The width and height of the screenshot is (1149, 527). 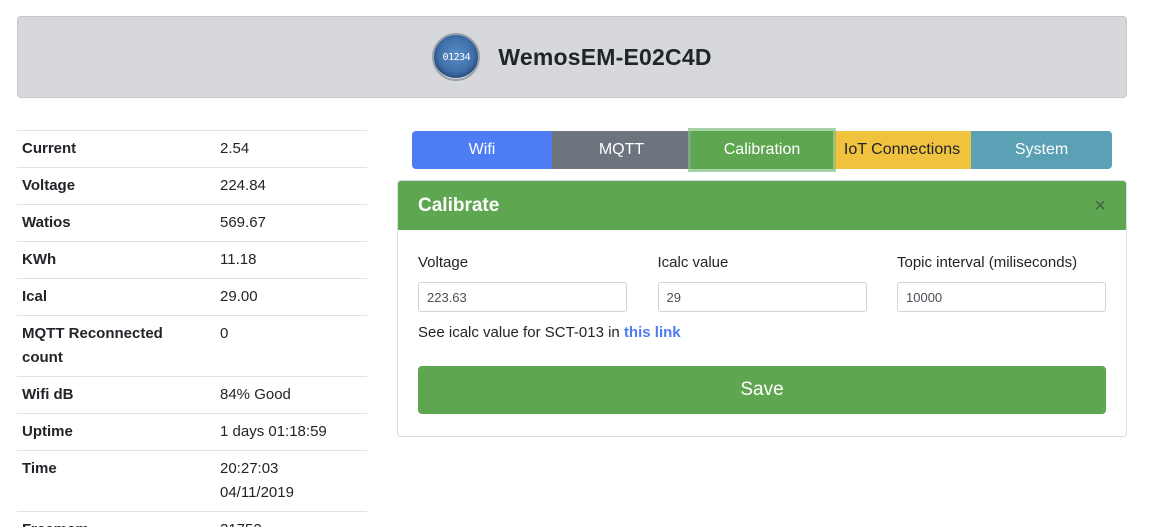 I want to click on table-row: Voltage 224.84, so click(x=192, y=185).